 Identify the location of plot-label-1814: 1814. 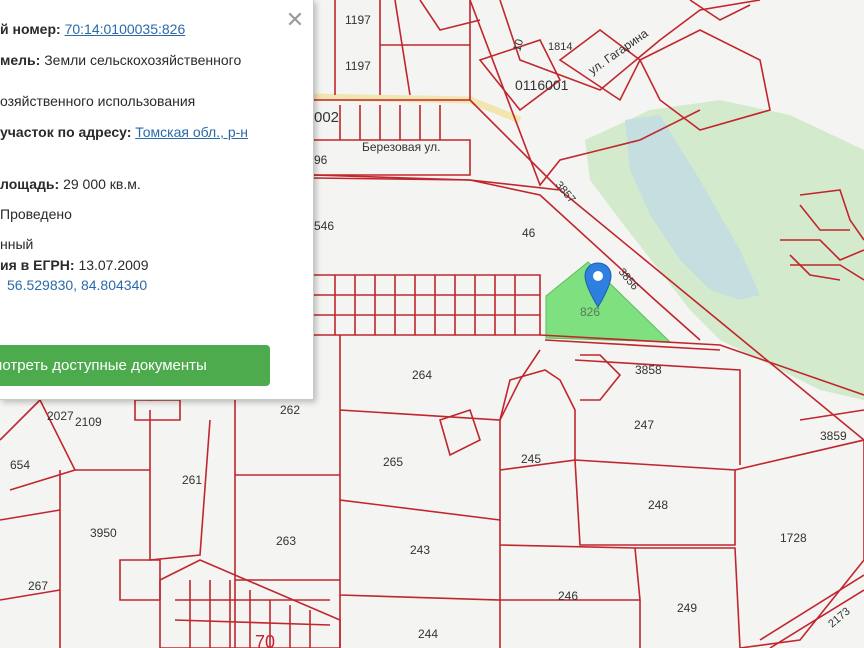
(560, 47).